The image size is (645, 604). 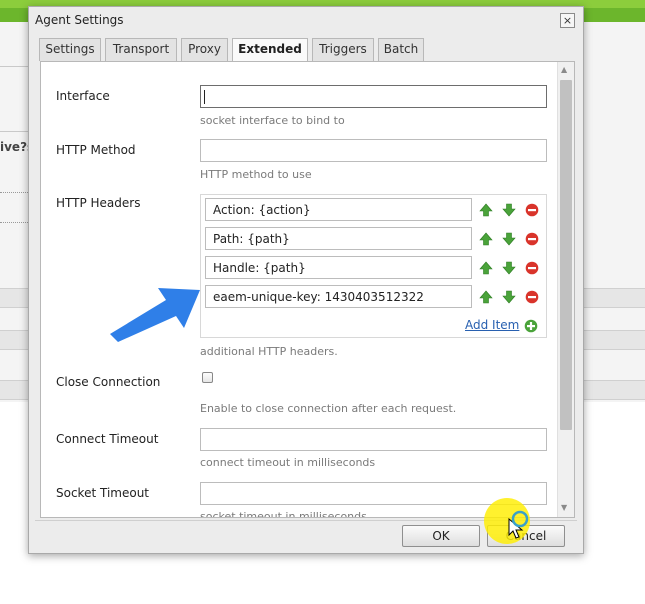 What do you see at coordinates (492, 325) in the screenshot?
I see `add-item-link: Add Item` at bounding box center [492, 325].